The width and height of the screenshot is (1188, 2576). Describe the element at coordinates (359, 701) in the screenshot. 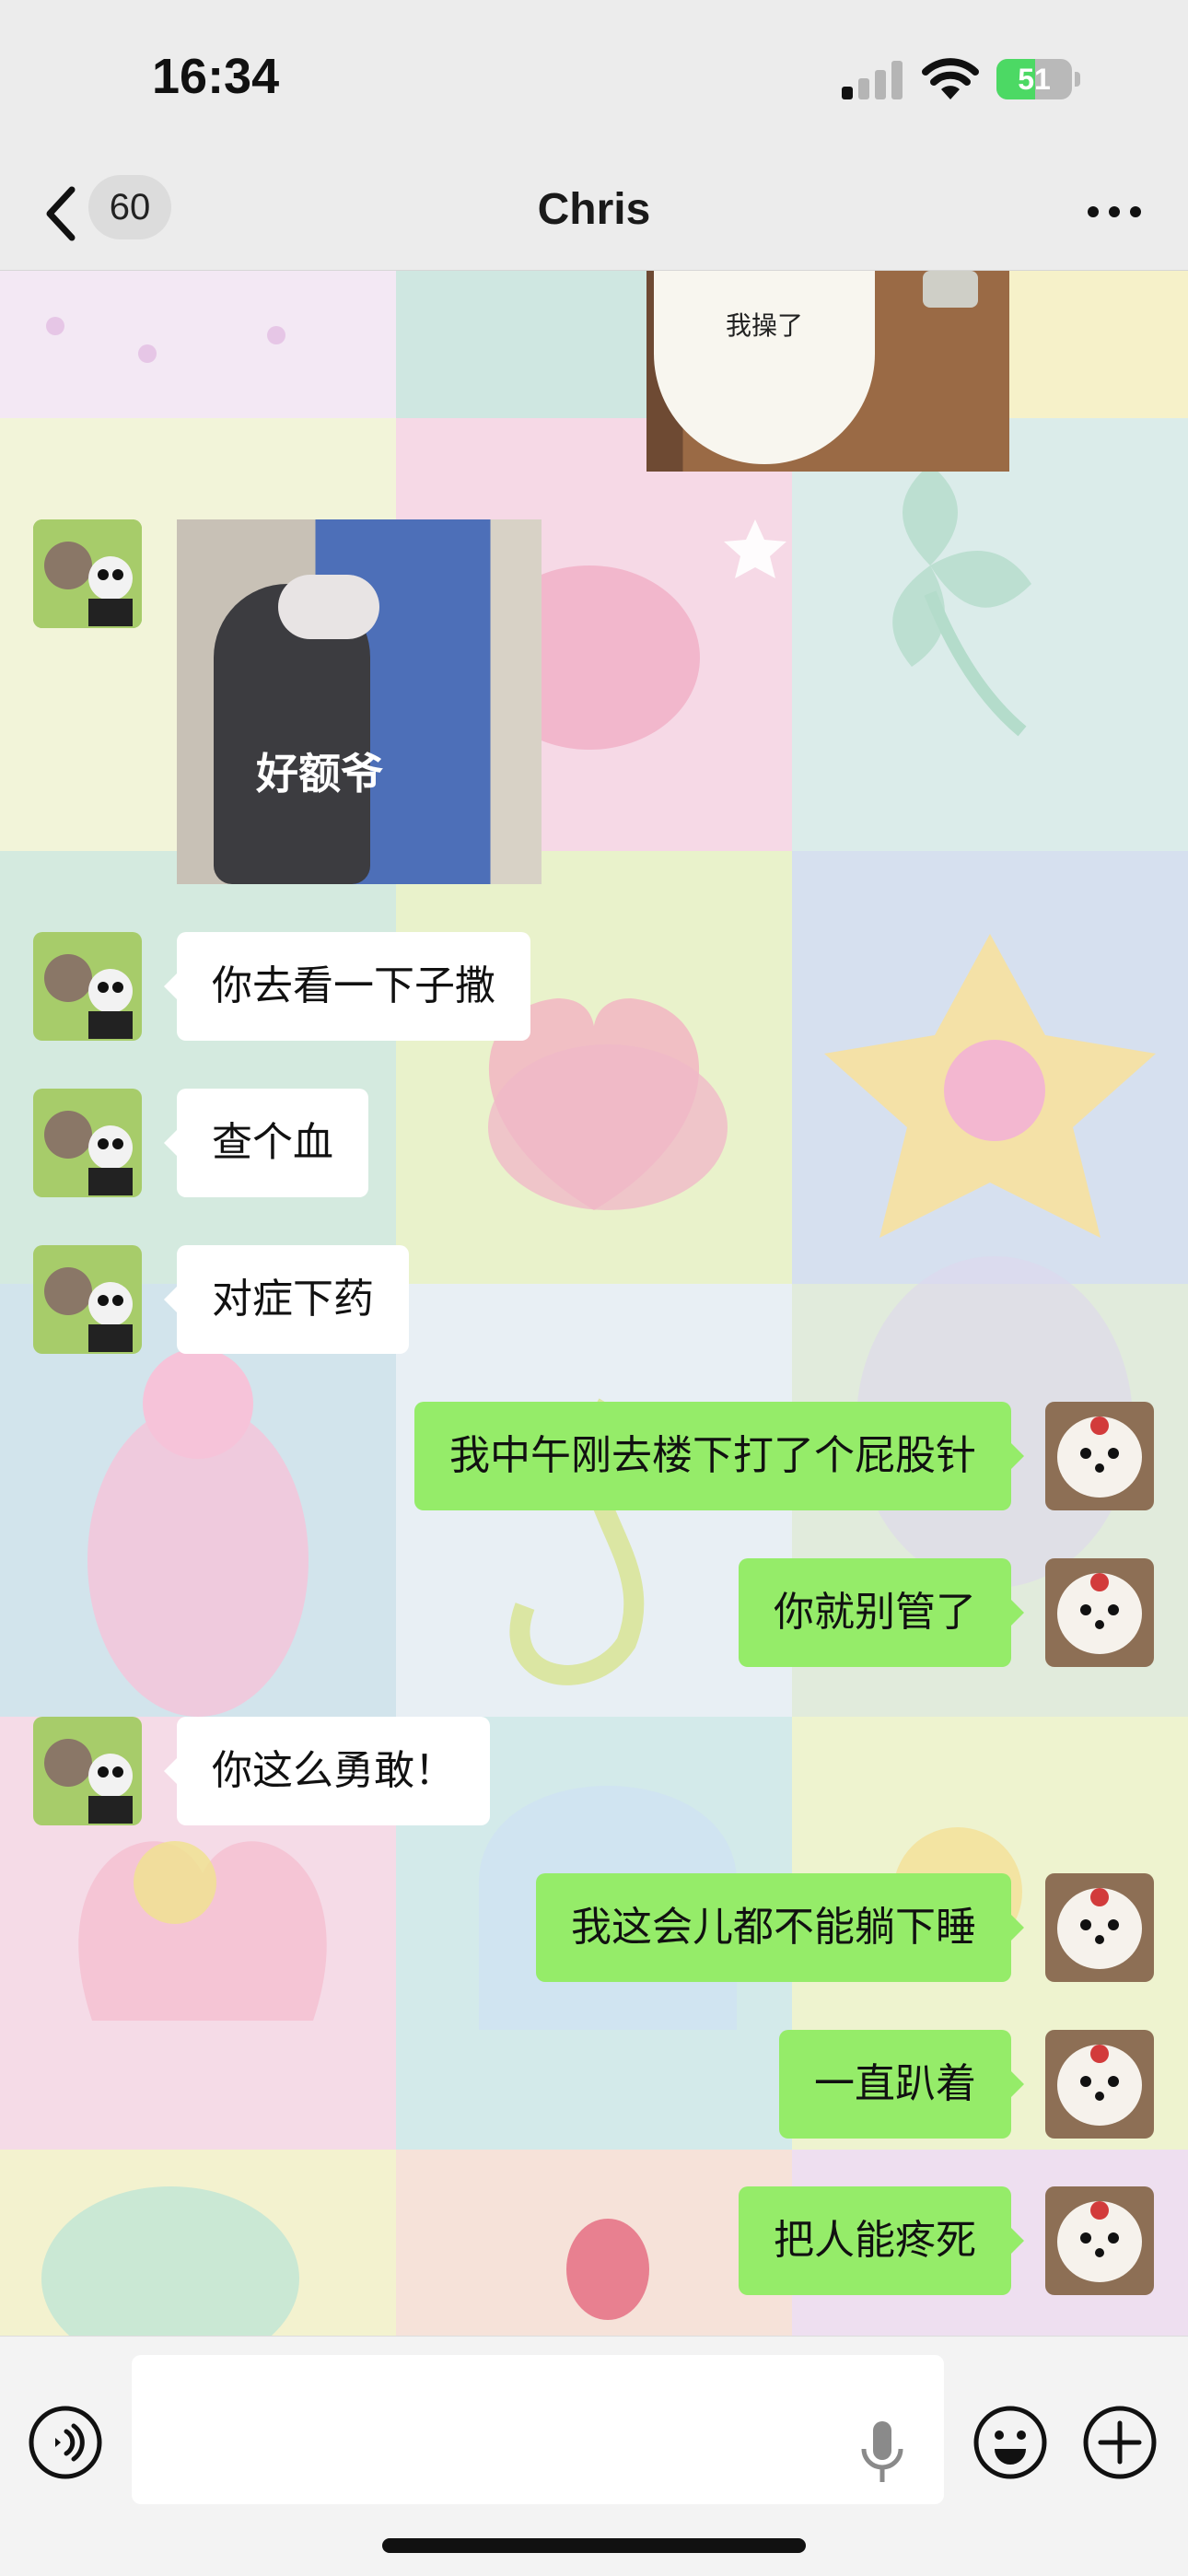

I see `opossum-sticker-image: 好额爷` at that location.